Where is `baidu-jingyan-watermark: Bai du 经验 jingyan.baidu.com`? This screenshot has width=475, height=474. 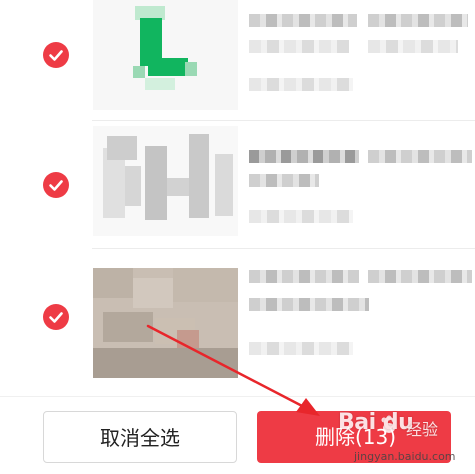
baidu-jingyan-watermark: Bai du 经验 jingyan.baidu.com is located at coordinates (393, 440).